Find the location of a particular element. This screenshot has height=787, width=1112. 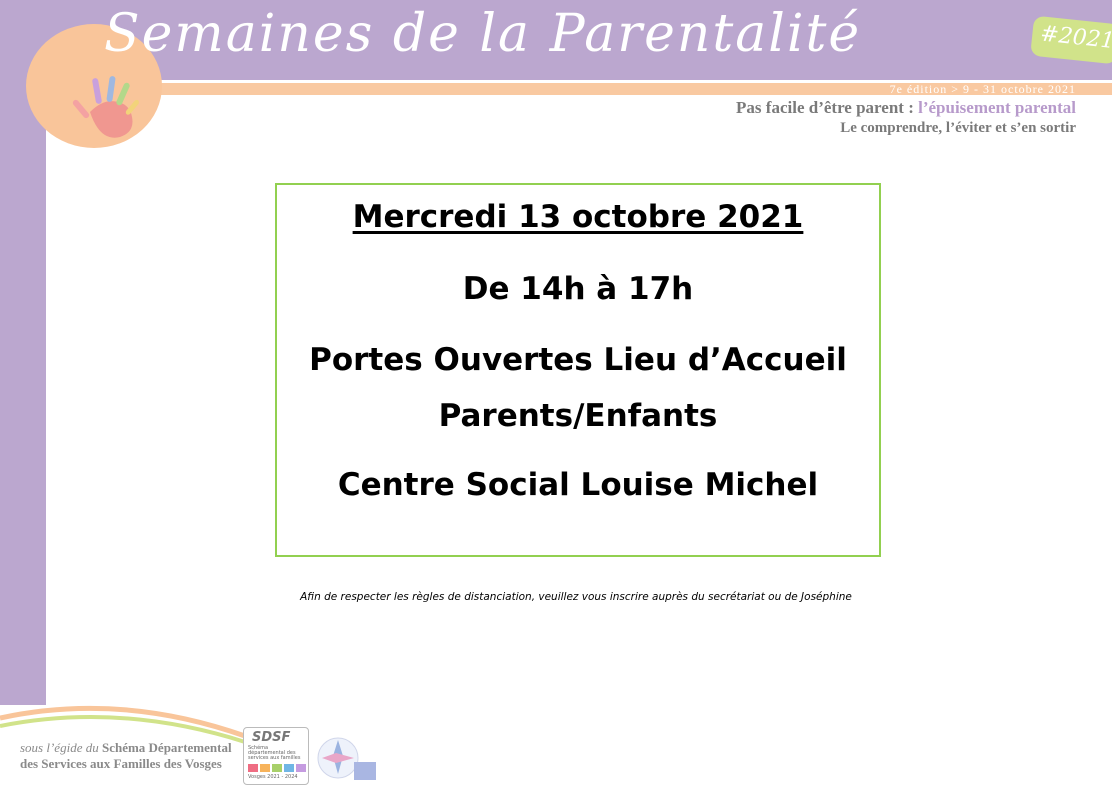

egide-line2: des Services aux Familles des Vosges is located at coordinates (121, 763).